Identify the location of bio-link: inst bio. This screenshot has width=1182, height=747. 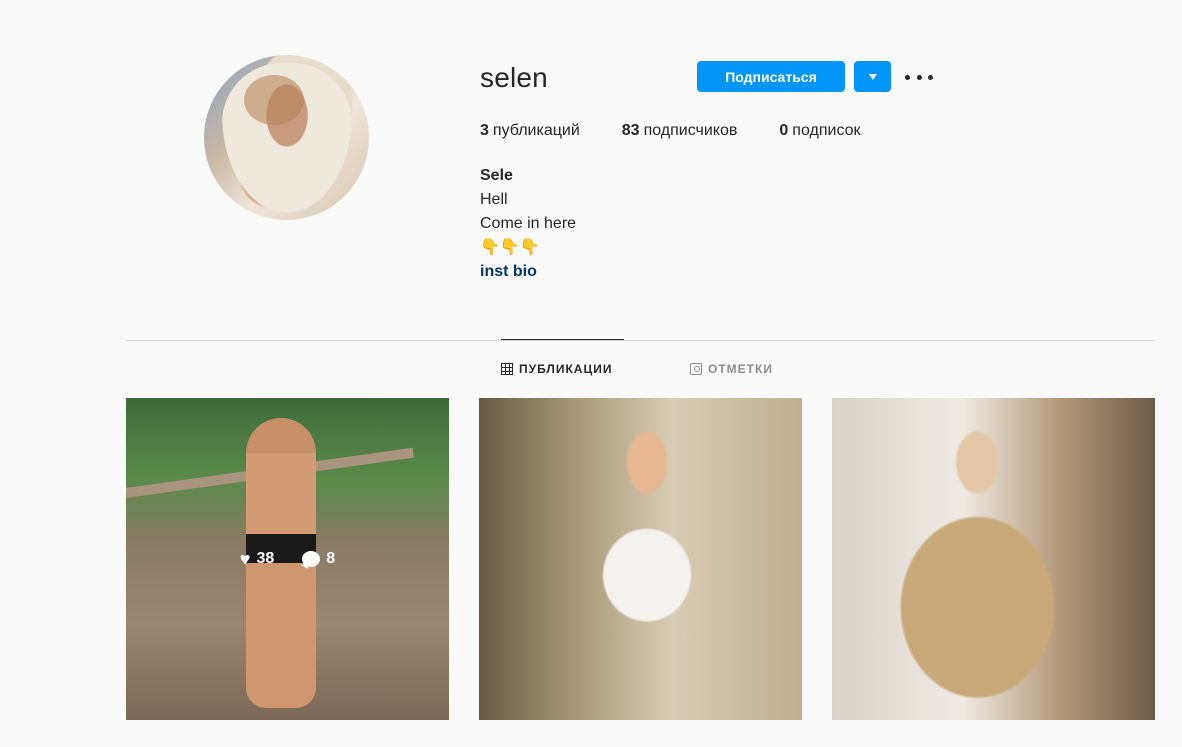
(528, 272).